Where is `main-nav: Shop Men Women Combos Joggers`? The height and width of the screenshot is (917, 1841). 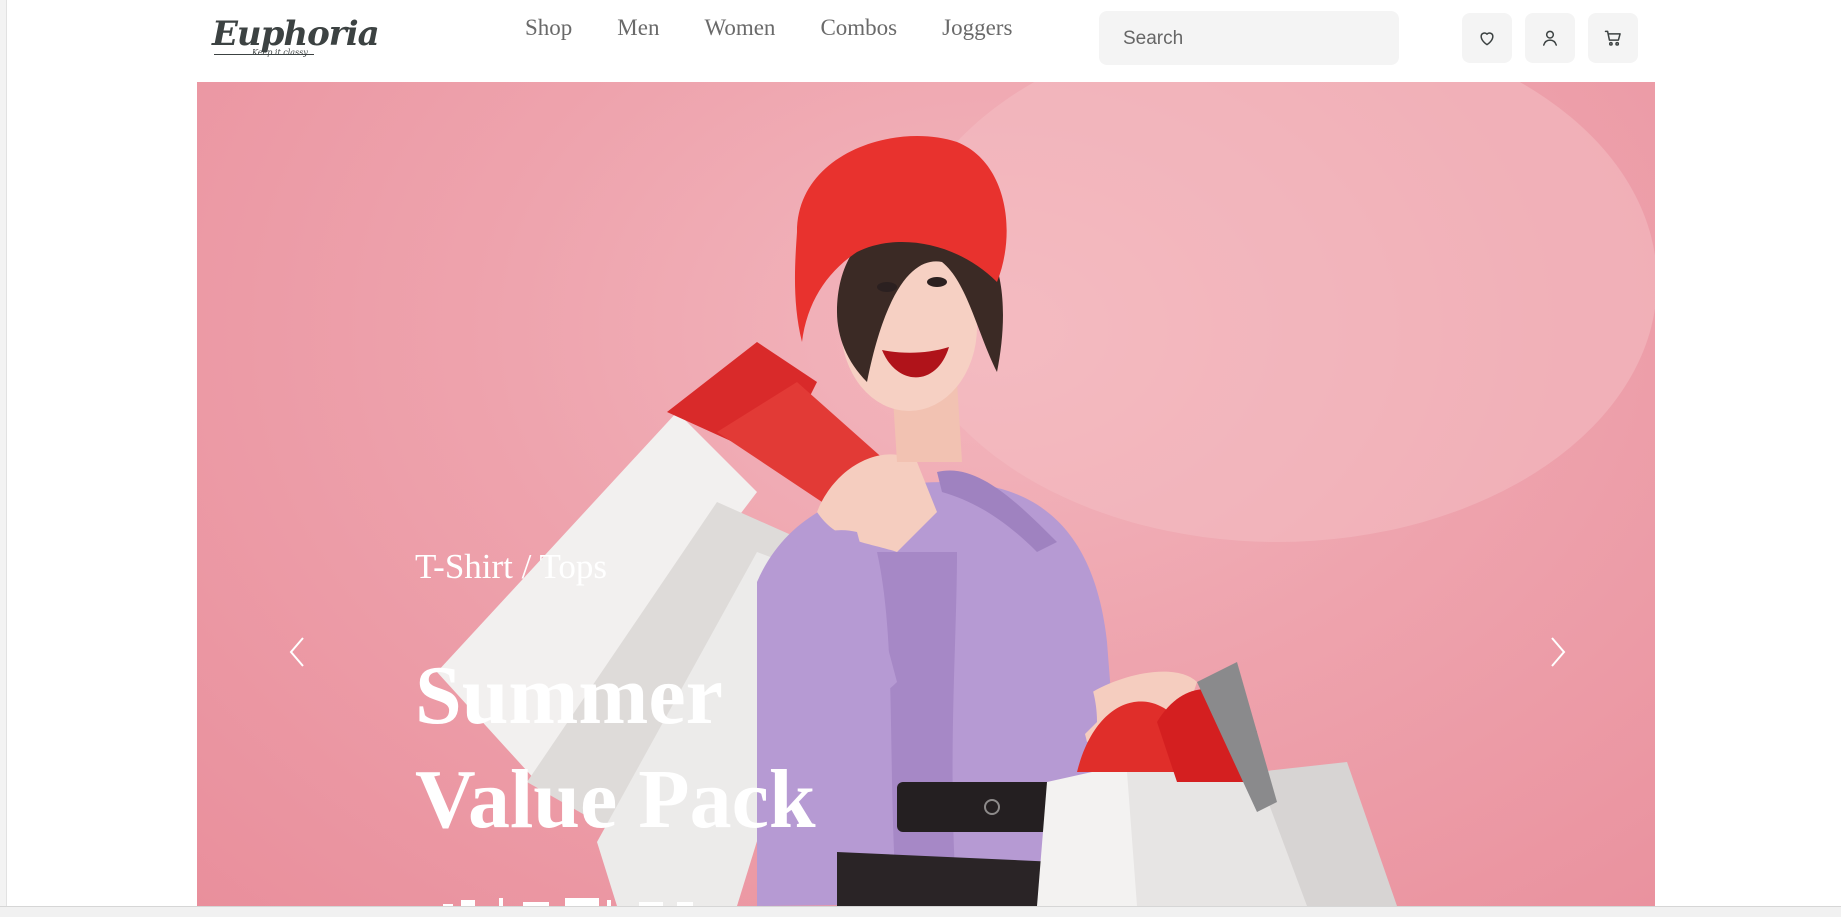 main-nav: Shop Men Women Combos Joggers is located at coordinates (768, 29).